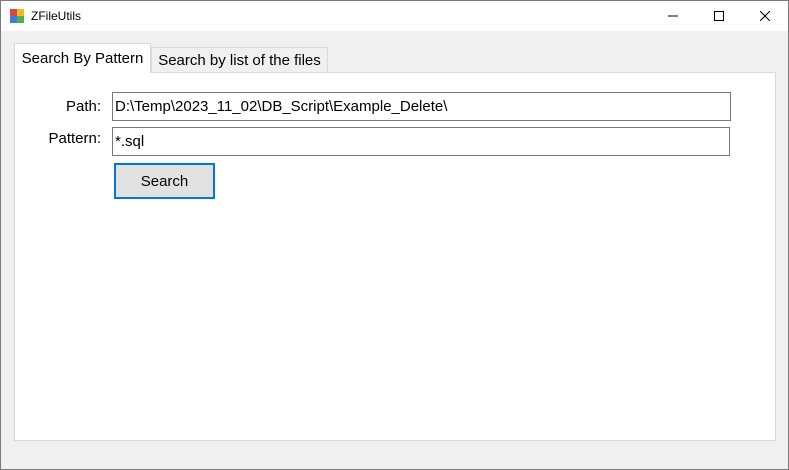 The height and width of the screenshot is (470, 789). I want to click on tab-search-by-pattern: Search By Pattern, so click(82, 58).